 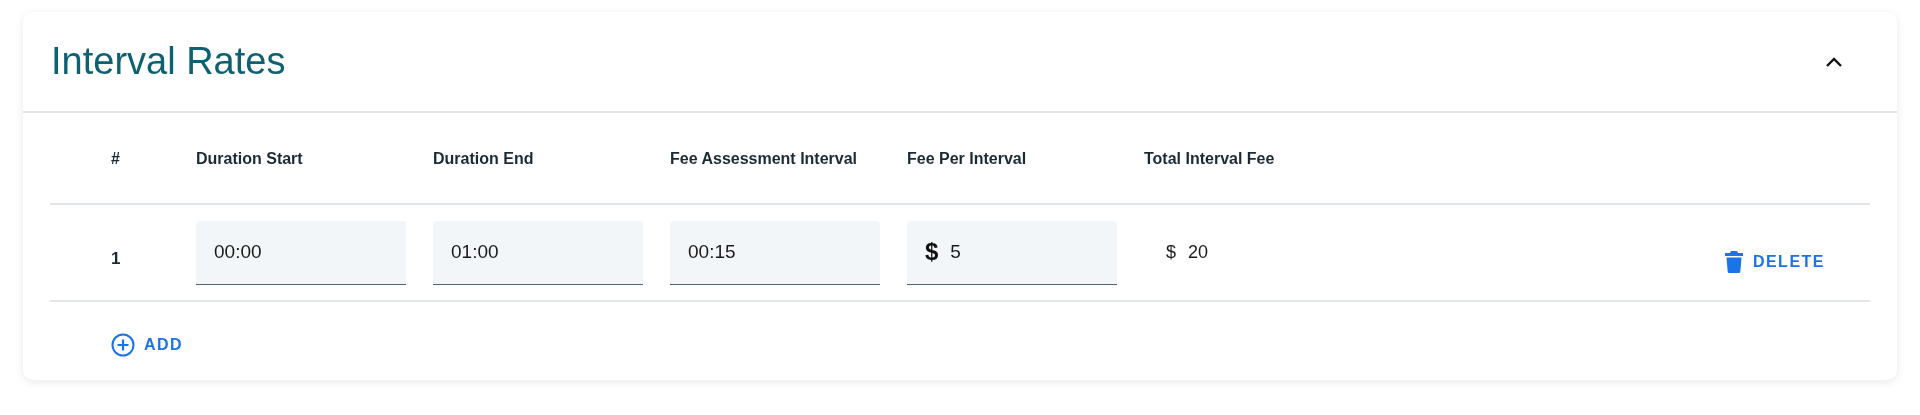 I want to click on column-header: #, so click(x=115, y=159).